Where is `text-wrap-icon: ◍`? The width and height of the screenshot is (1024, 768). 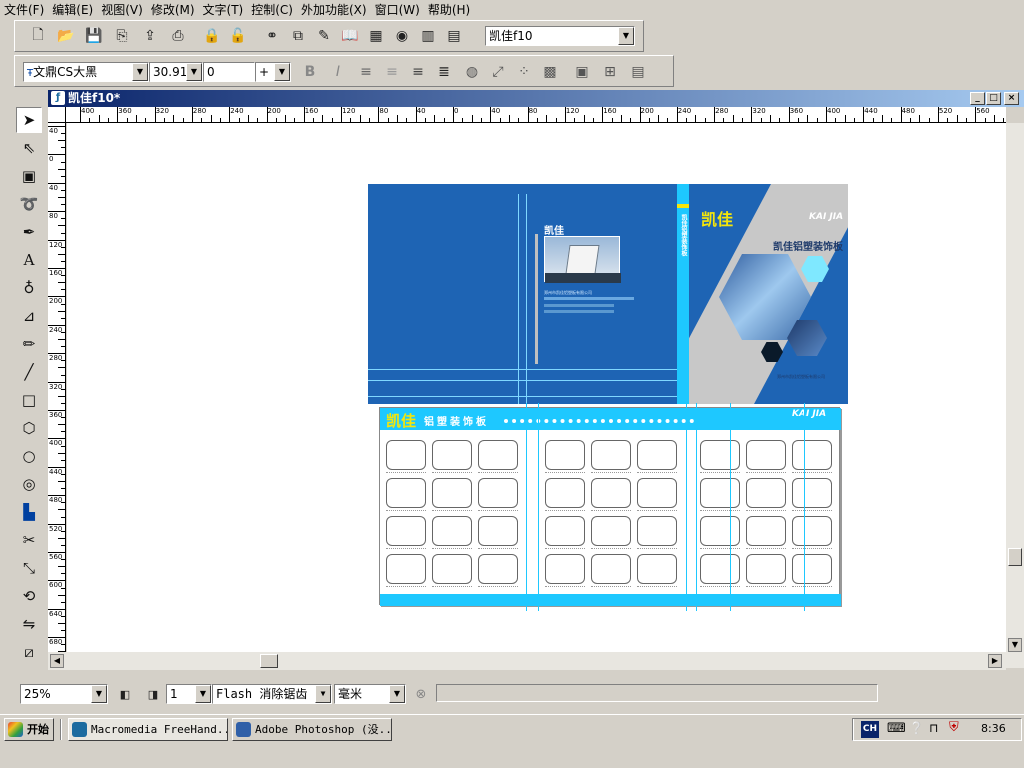
text-wrap-icon: ◍ is located at coordinates (472, 72).